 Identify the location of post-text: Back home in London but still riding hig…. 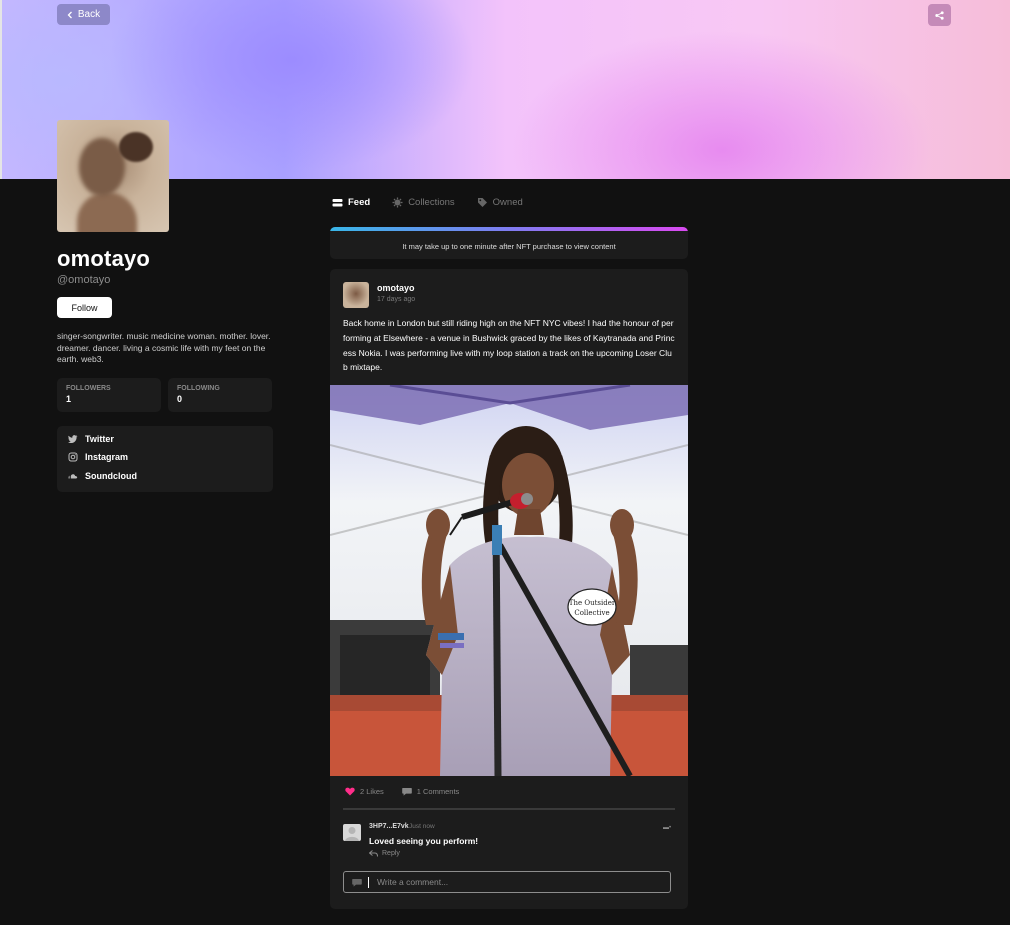
(509, 345).